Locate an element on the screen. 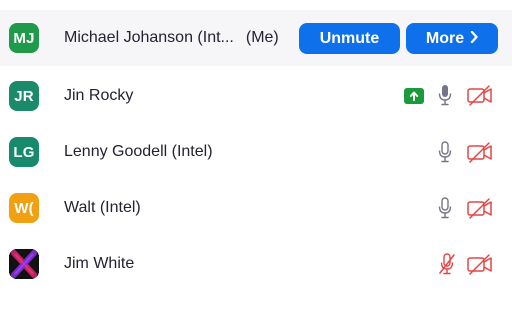  participant-name: Walt (Intel) is located at coordinates (102, 207).